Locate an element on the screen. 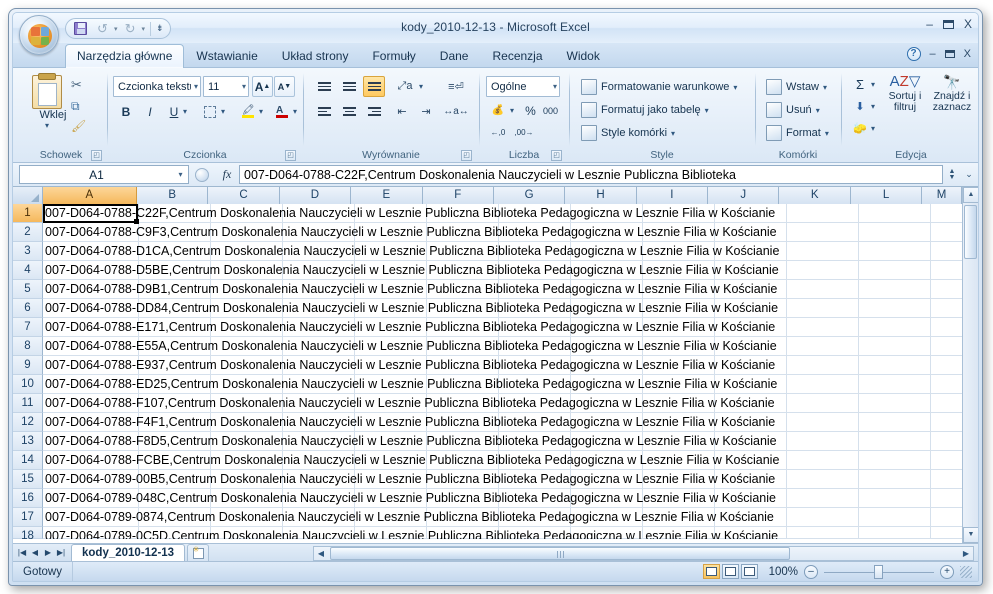 The height and width of the screenshot is (594, 993). prev-sheet-button: ◀ is located at coordinates (35, 552).